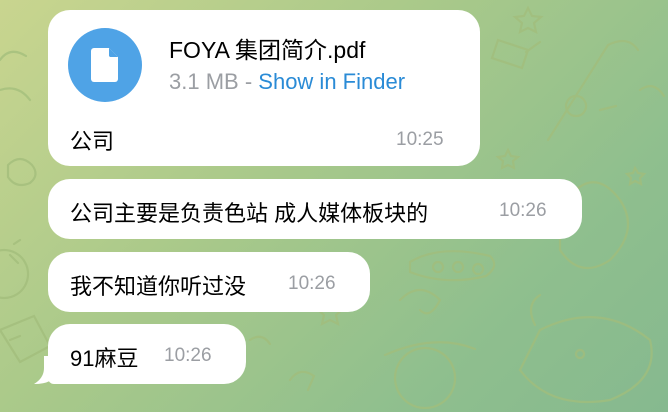 The height and width of the screenshot is (412, 668). What do you see at coordinates (249, 213) in the screenshot?
I see `message-text: 公司主要是负责色站 成人媒体板块的` at bounding box center [249, 213].